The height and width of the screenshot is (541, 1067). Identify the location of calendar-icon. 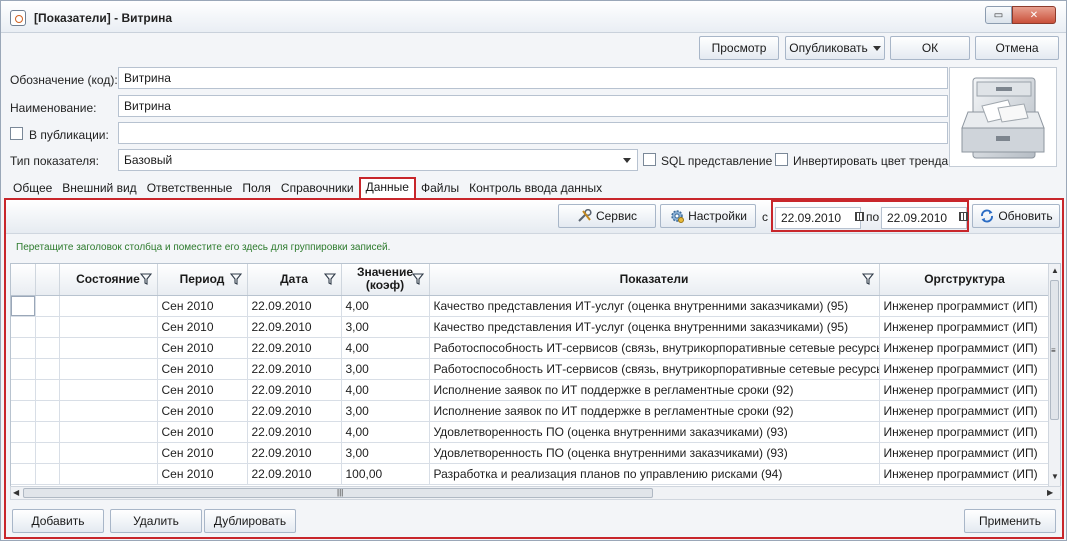
(859, 216).